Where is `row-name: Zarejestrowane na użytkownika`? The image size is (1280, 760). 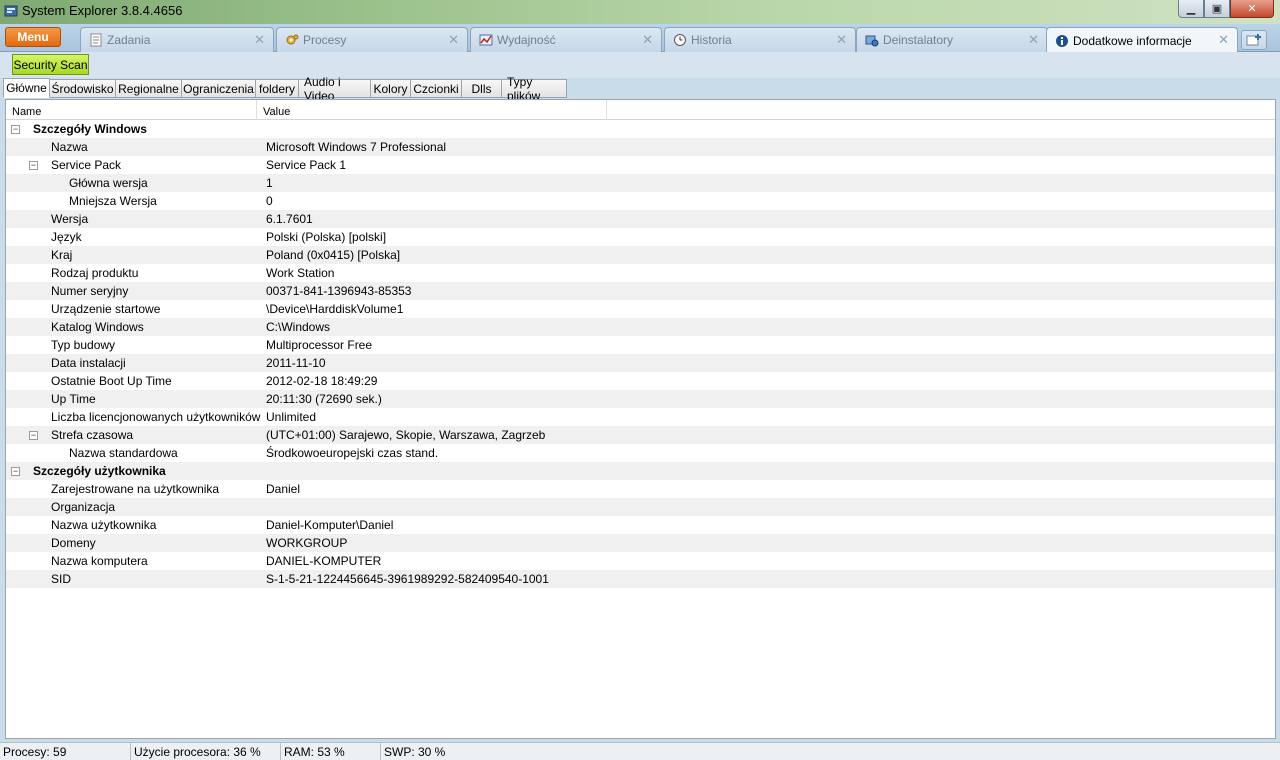
row-name: Zarejestrowane na użytkownika is located at coordinates (135, 489).